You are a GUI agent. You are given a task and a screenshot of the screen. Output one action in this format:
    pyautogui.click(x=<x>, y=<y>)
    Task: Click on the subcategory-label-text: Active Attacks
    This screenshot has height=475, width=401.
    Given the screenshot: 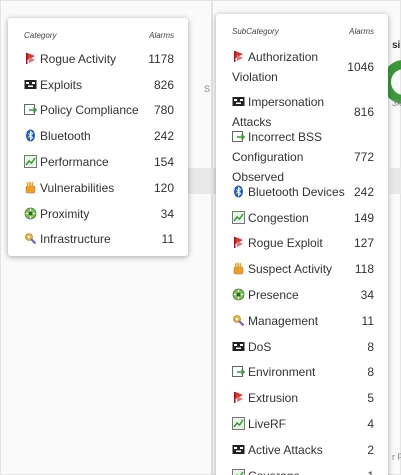 What is the action you would take?
    pyautogui.click(x=285, y=449)
    